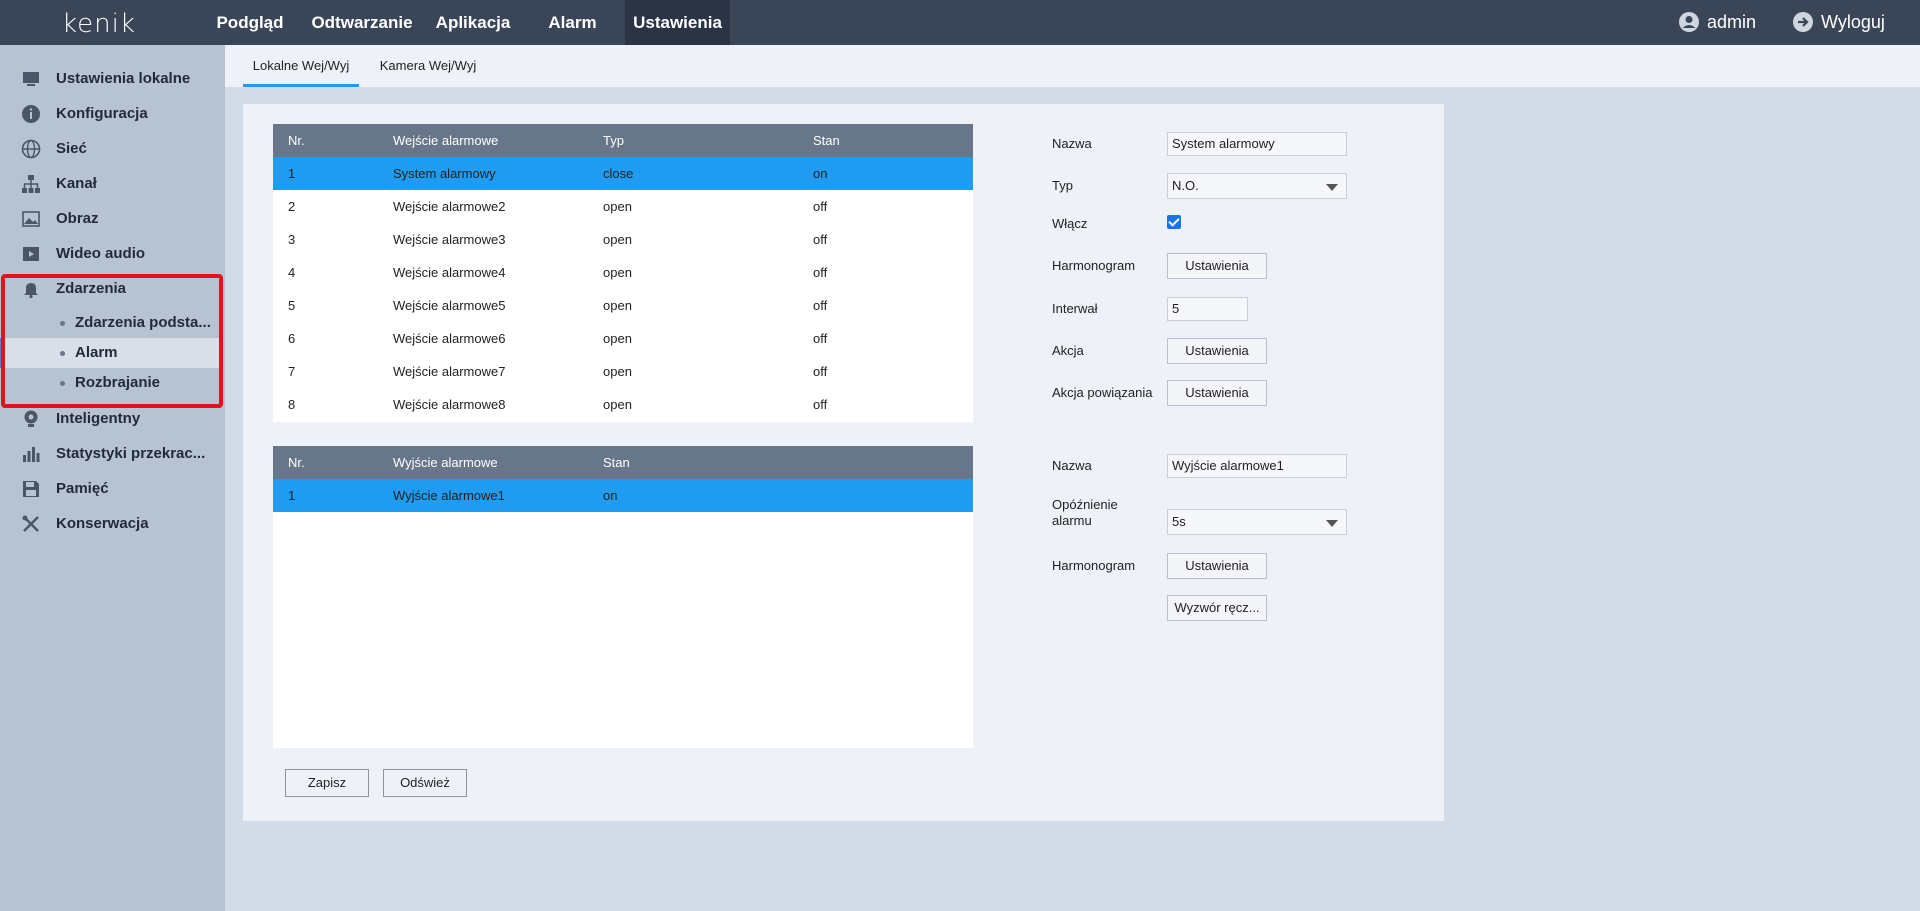  I want to click on table-row: 5 Wejście alarmowe5 open off, so click(623, 305).